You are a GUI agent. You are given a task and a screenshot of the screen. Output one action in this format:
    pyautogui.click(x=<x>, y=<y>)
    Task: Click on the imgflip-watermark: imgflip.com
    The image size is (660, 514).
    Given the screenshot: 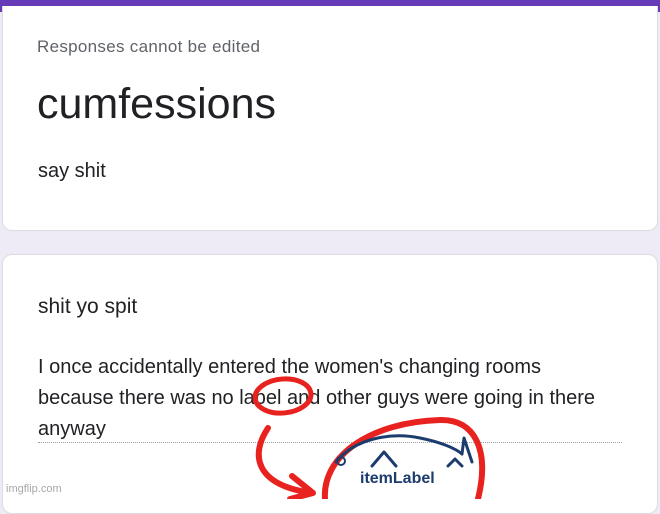 What is the action you would take?
    pyautogui.click(x=34, y=489)
    